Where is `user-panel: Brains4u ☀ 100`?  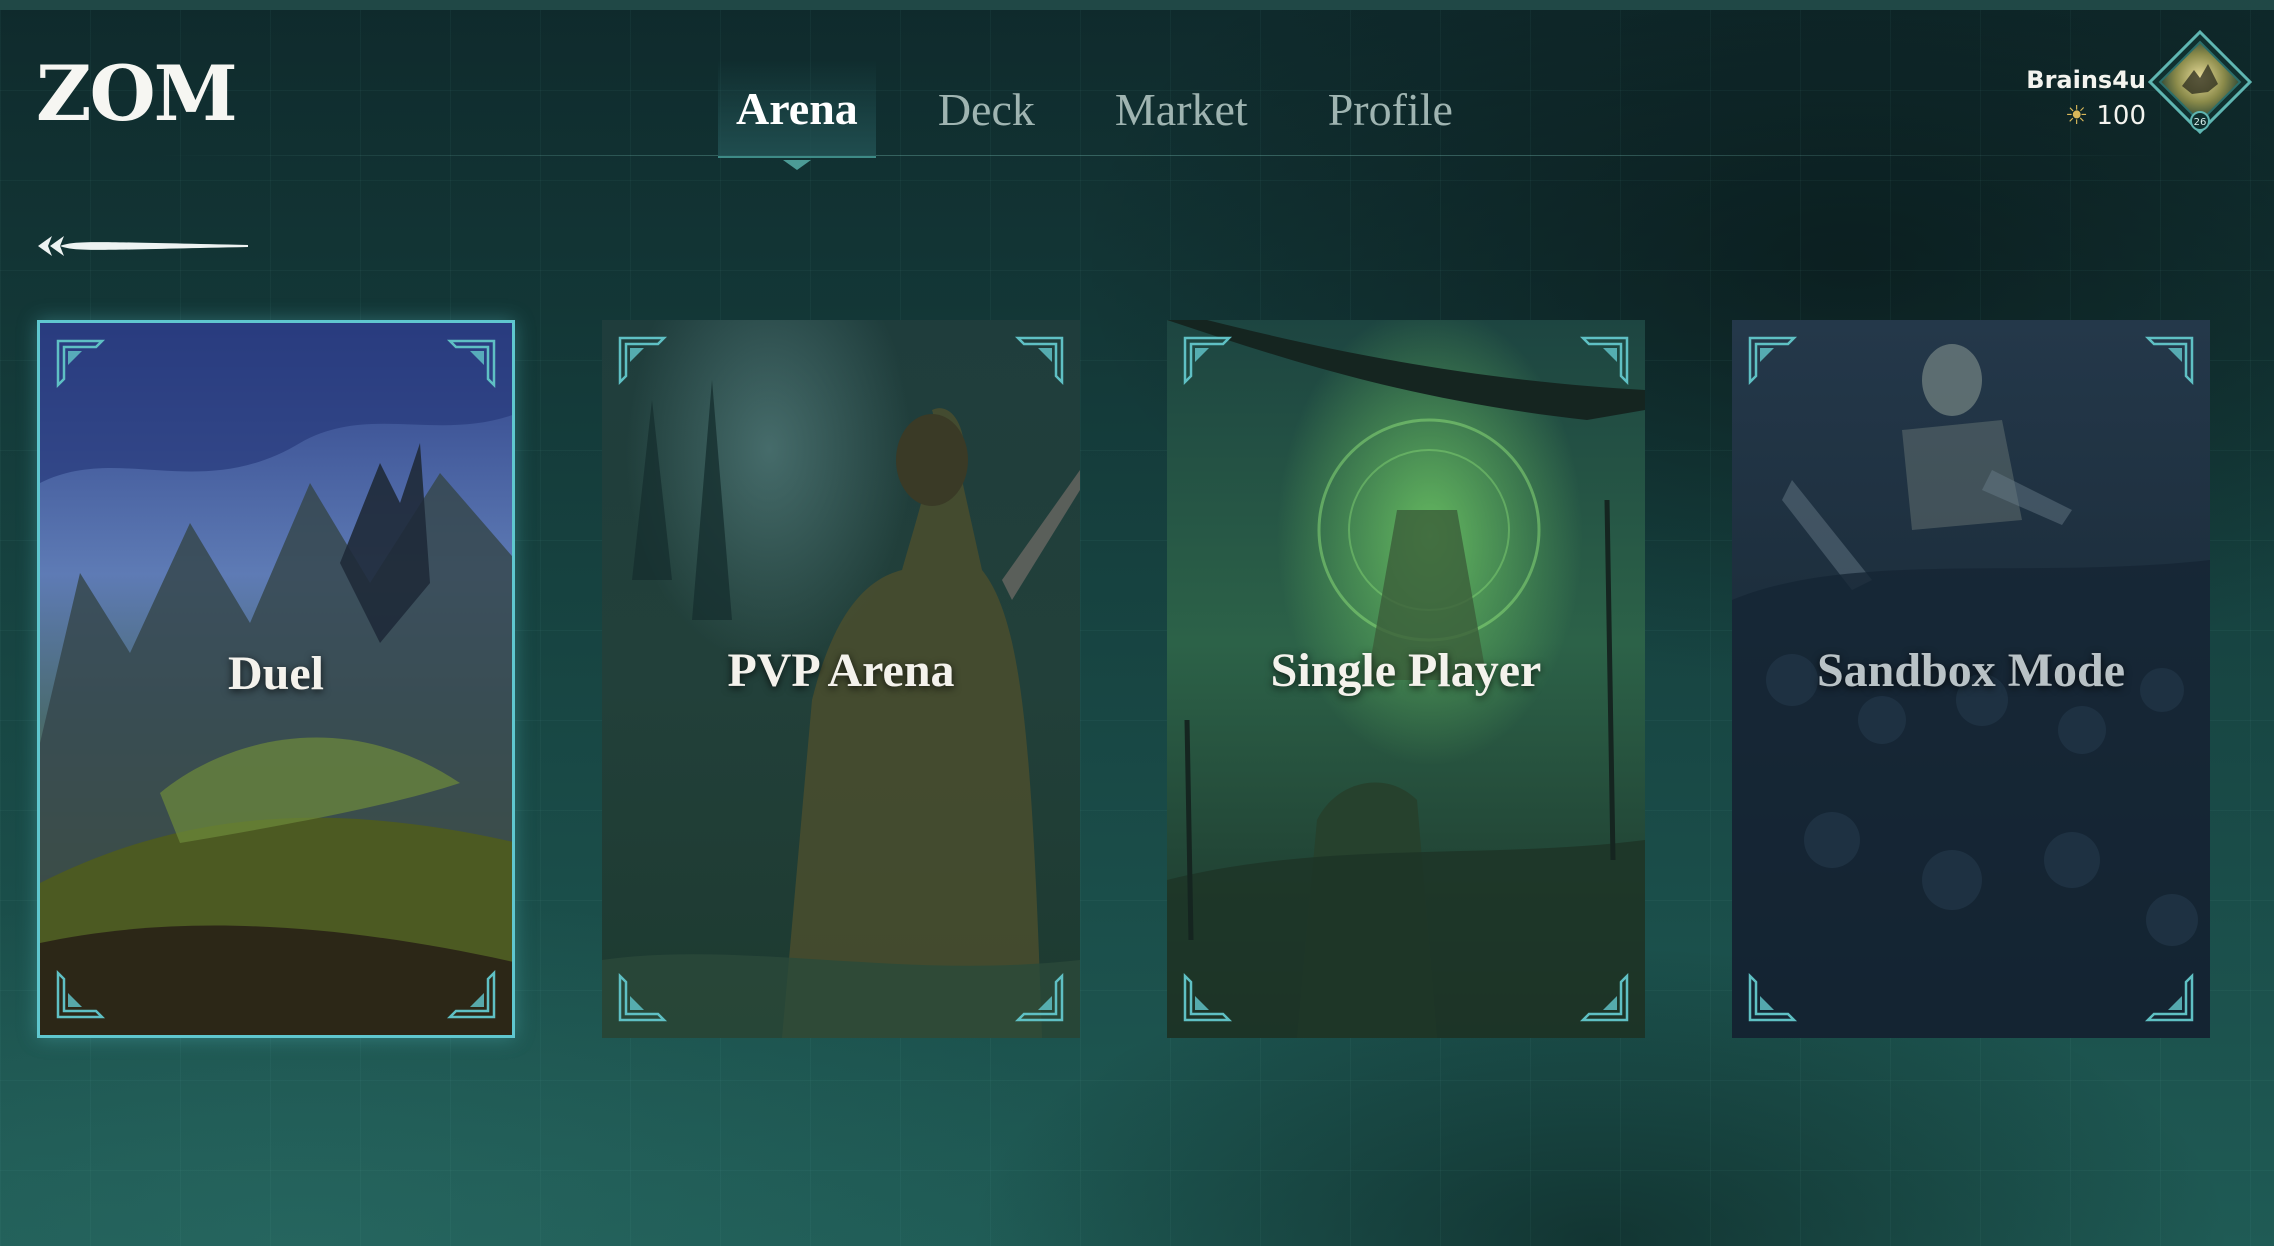 user-panel: Brains4u ☀ 100 is located at coordinates (2086, 98).